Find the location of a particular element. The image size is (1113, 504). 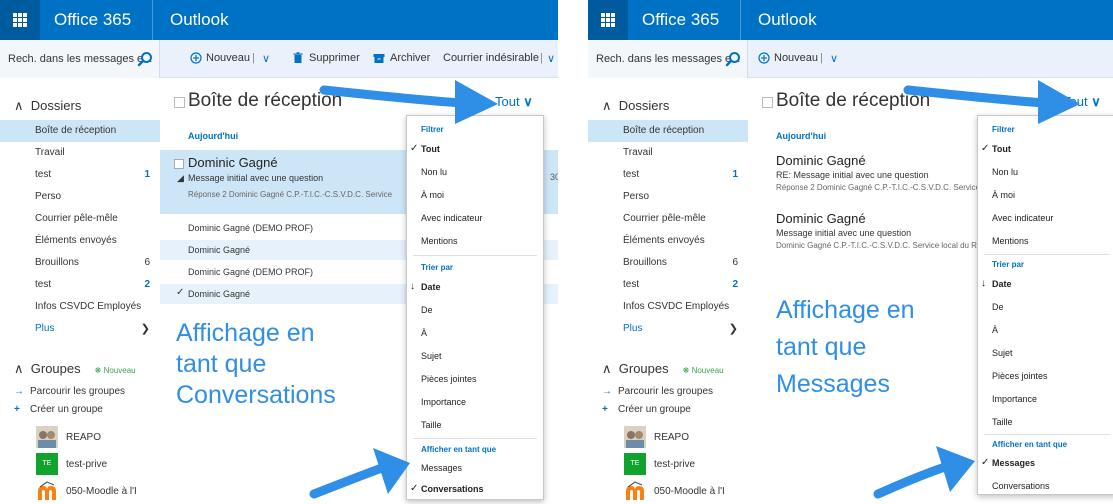

item-count: 6 is located at coordinates (147, 262).